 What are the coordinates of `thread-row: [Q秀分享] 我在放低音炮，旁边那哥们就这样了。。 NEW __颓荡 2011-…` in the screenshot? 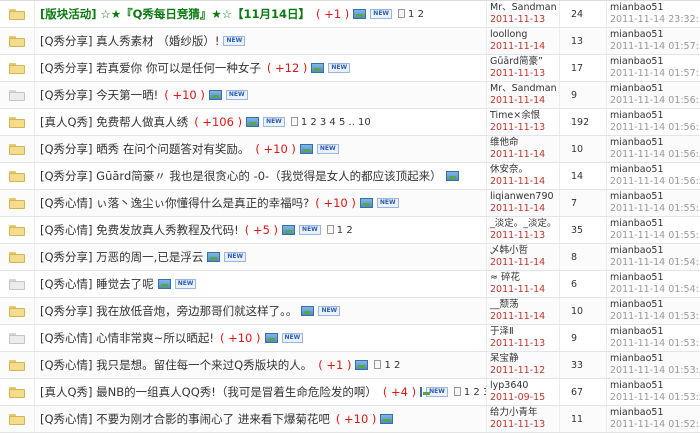 It's located at (350, 311).